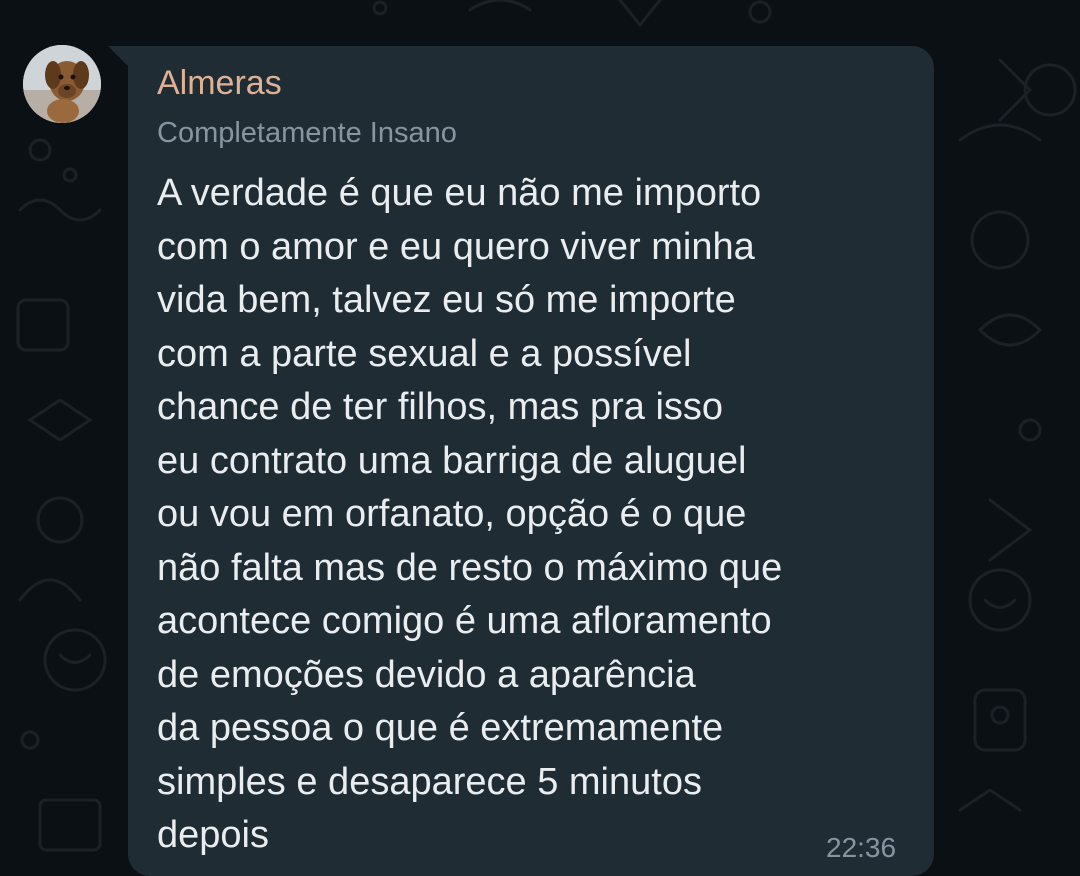 The height and width of the screenshot is (876, 1080). Describe the element at coordinates (429, 781) in the screenshot. I see `message-line: simples e desaparece 5 minutos` at that location.